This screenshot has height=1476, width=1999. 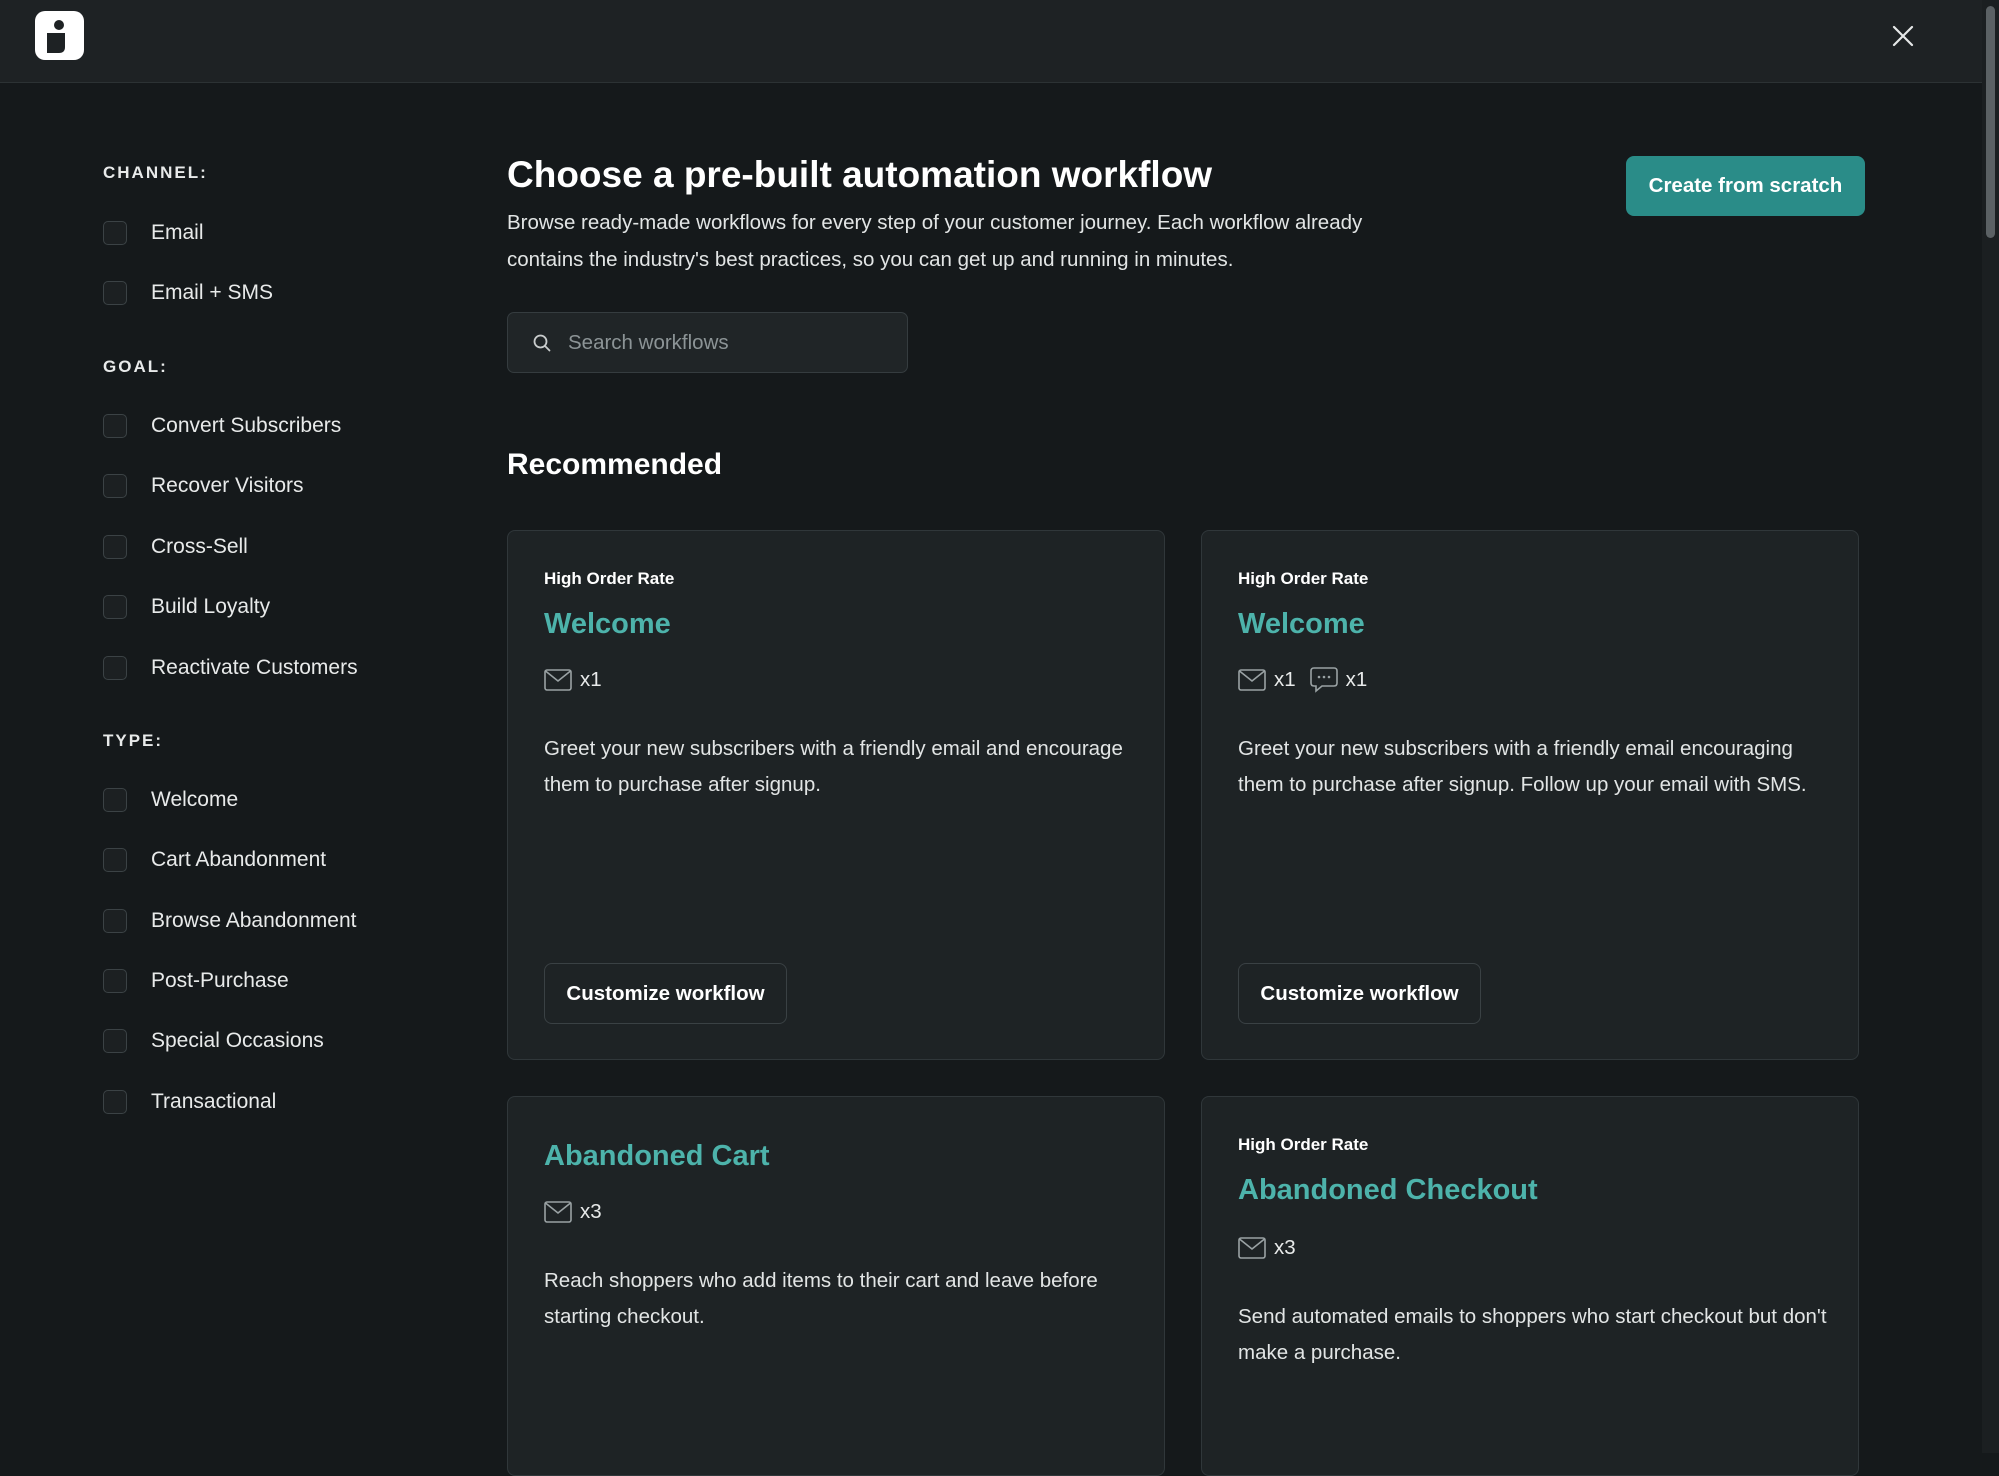 I want to click on card-title: Abandoned Cart, so click(x=657, y=1156).